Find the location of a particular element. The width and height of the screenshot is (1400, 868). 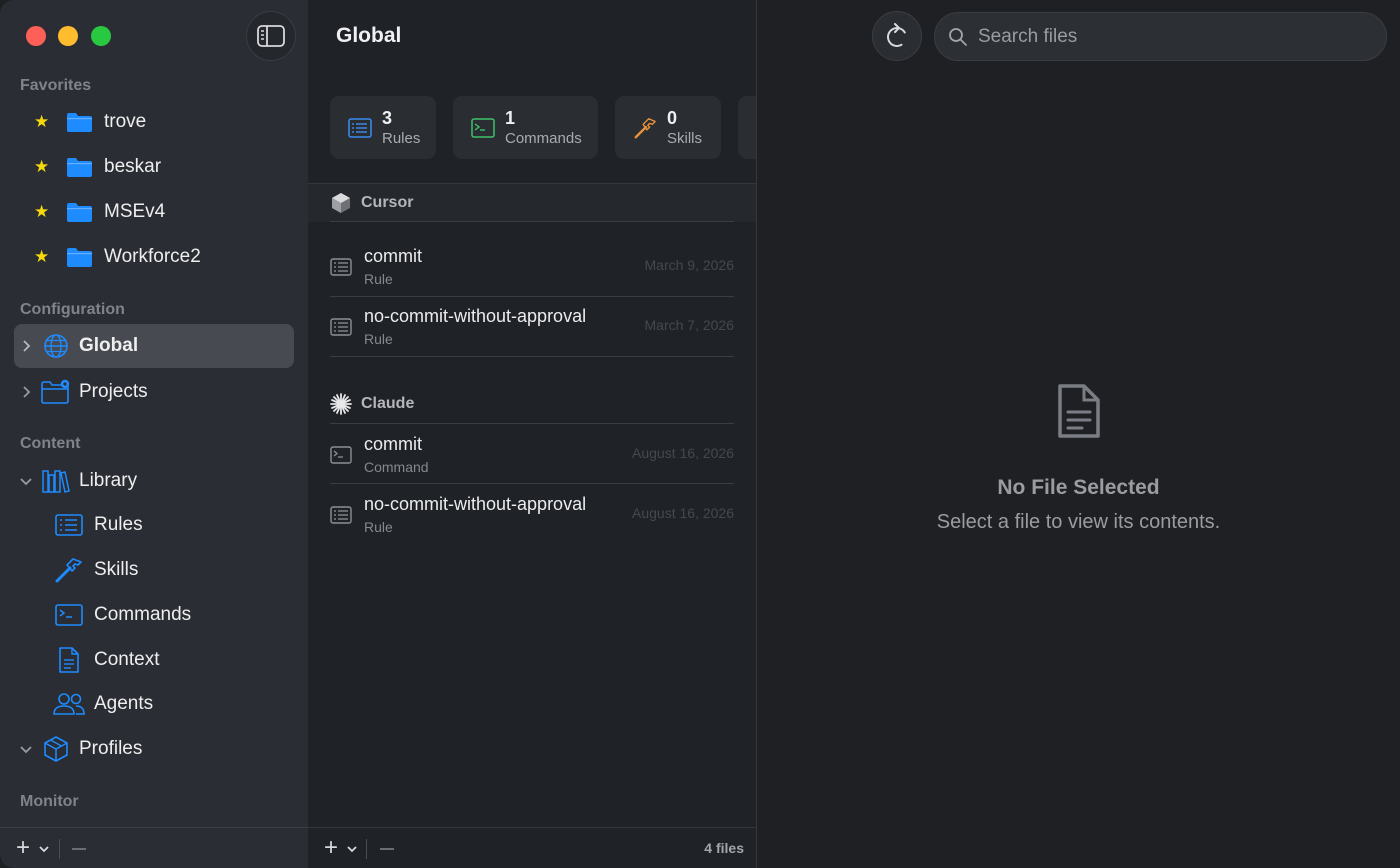

page-title: Global is located at coordinates (369, 35).